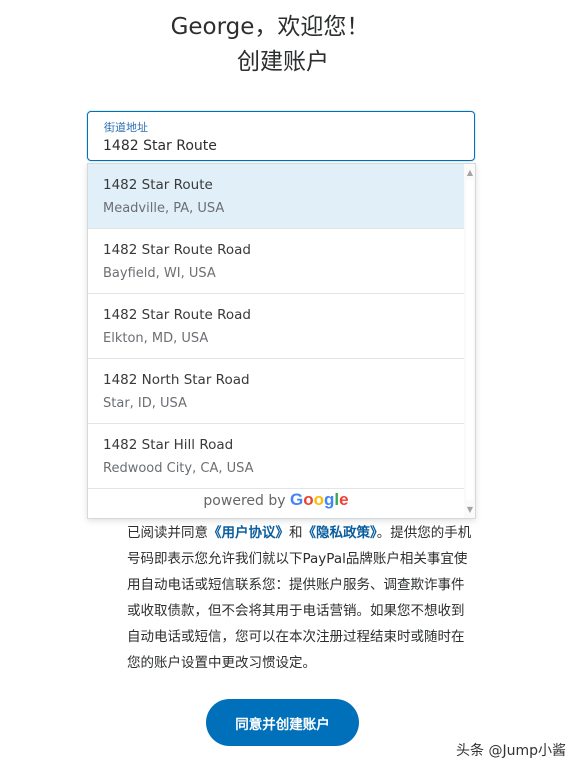 The image size is (575, 771). I want to click on suggestion-locality: Bayfield, WI, USA, so click(159, 273).